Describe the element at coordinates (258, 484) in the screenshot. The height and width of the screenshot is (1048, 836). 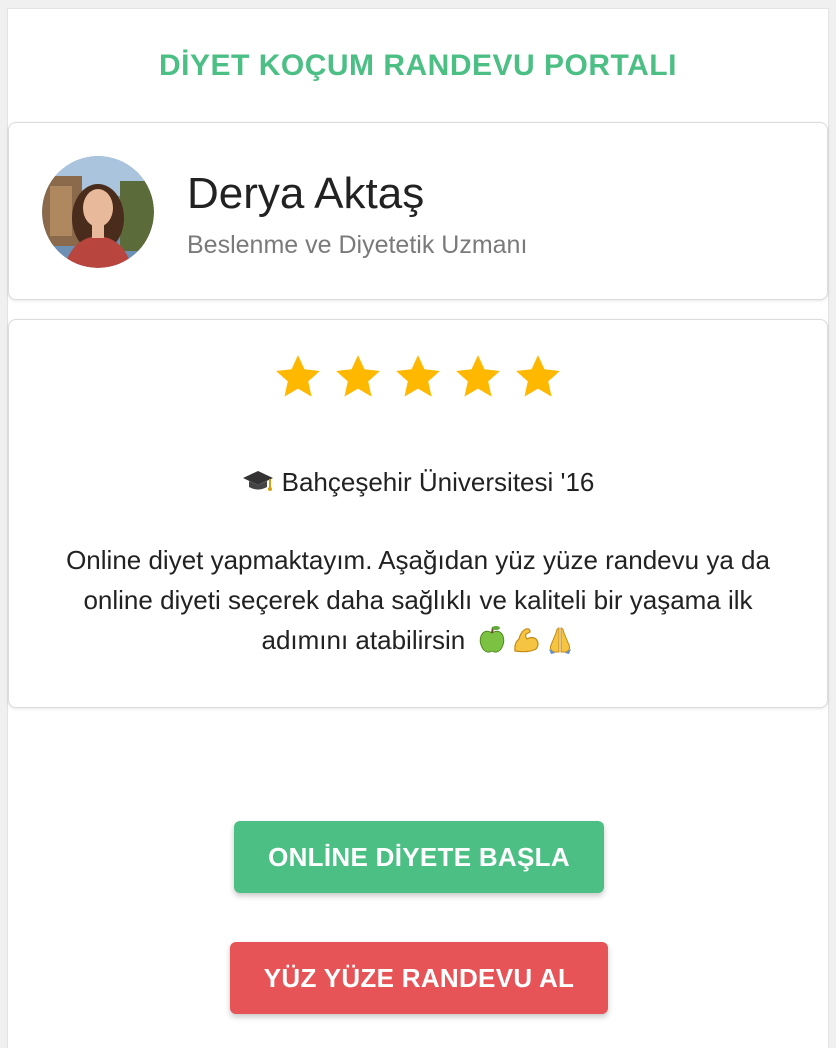
I see `graduation-cap-icon` at that location.